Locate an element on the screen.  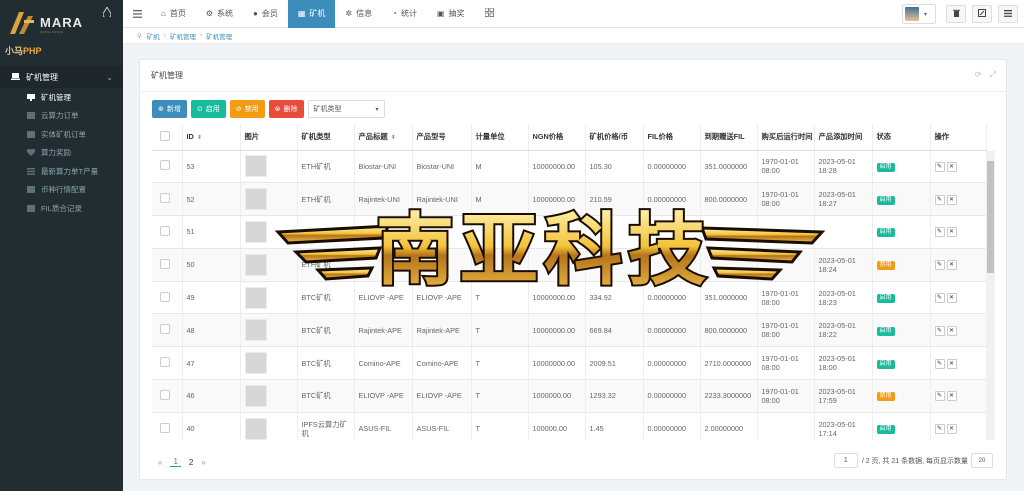
next-page-link: » is located at coordinates (203, 462).